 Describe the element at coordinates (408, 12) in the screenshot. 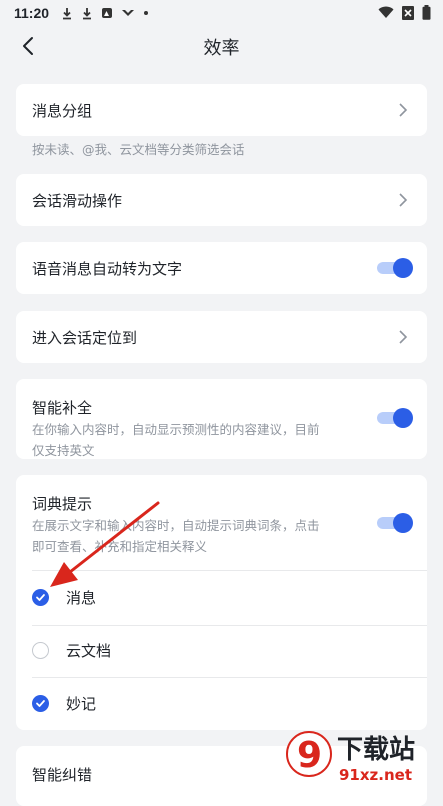

I see `close-x-icon` at that location.